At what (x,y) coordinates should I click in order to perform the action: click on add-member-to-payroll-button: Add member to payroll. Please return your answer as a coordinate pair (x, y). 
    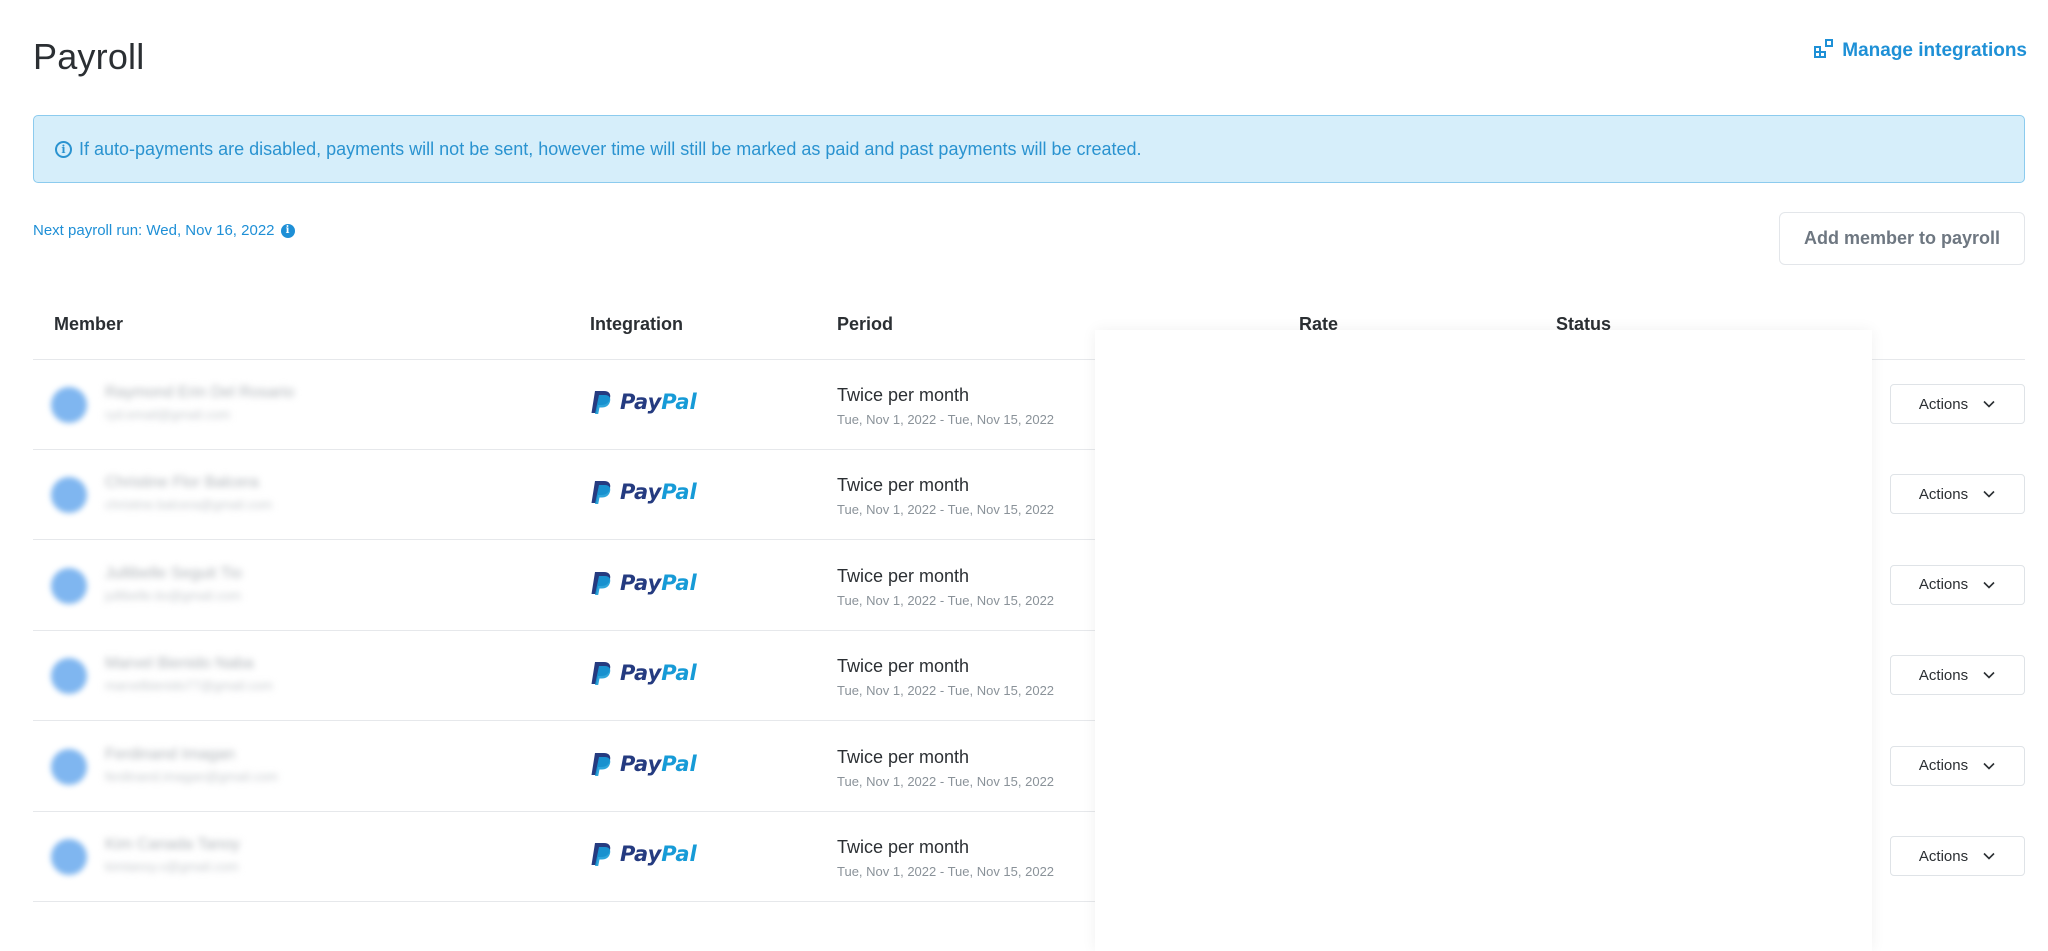
    Looking at the image, I should click on (1902, 238).